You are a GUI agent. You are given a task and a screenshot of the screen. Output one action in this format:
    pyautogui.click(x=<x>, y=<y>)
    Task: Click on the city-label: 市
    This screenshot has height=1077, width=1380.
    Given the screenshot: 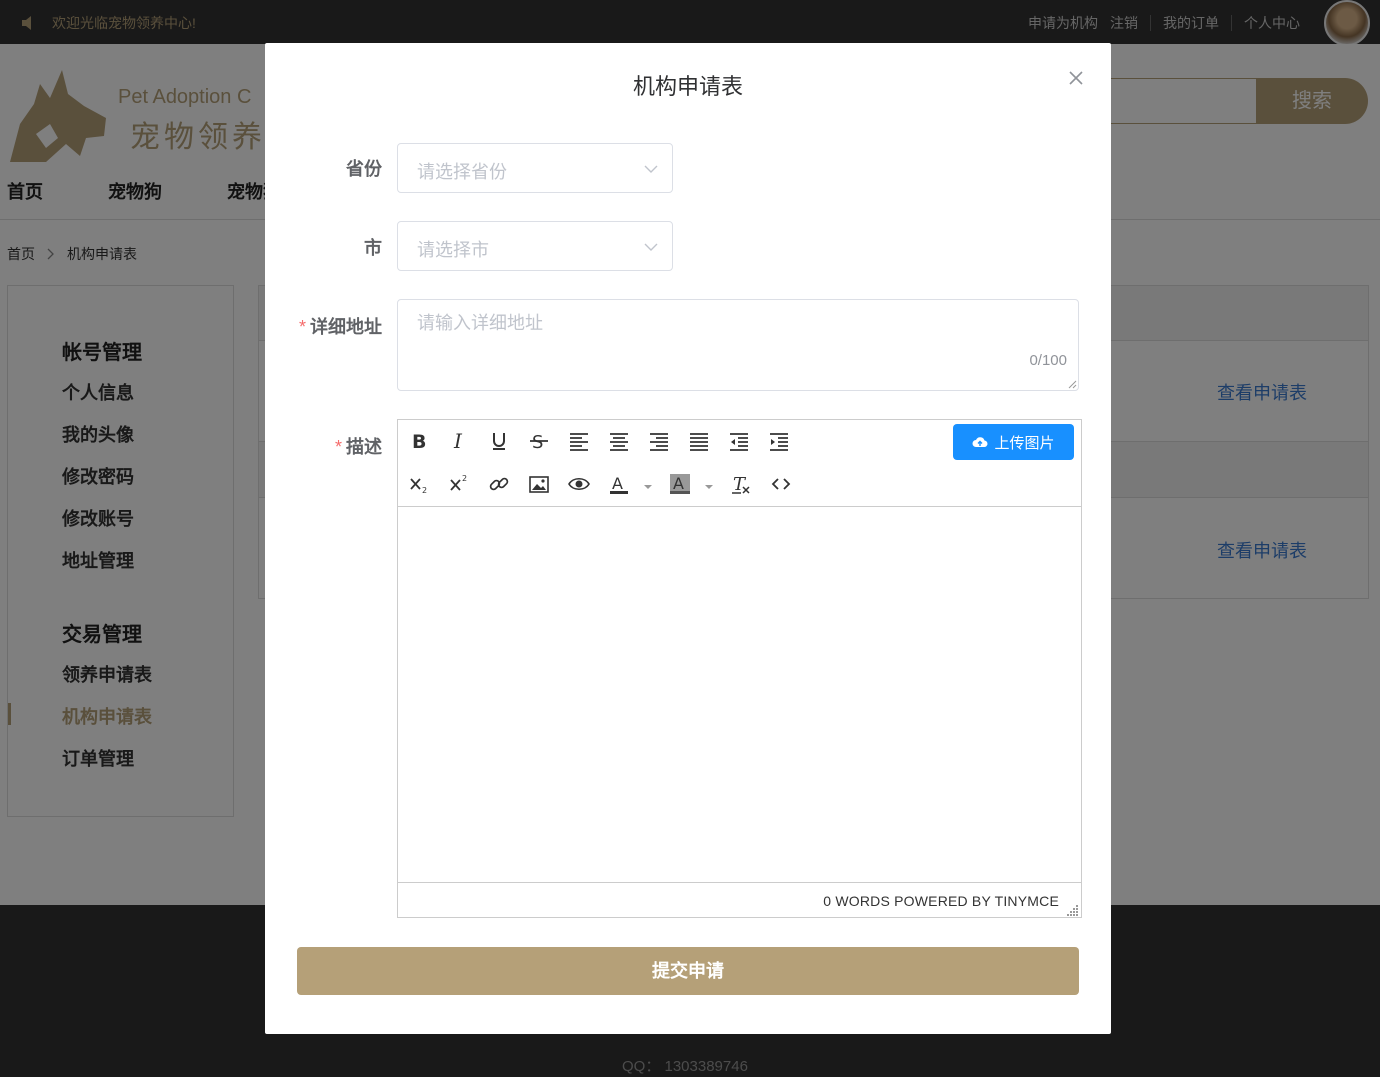 What is the action you would take?
    pyautogui.click(x=323, y=247)
    